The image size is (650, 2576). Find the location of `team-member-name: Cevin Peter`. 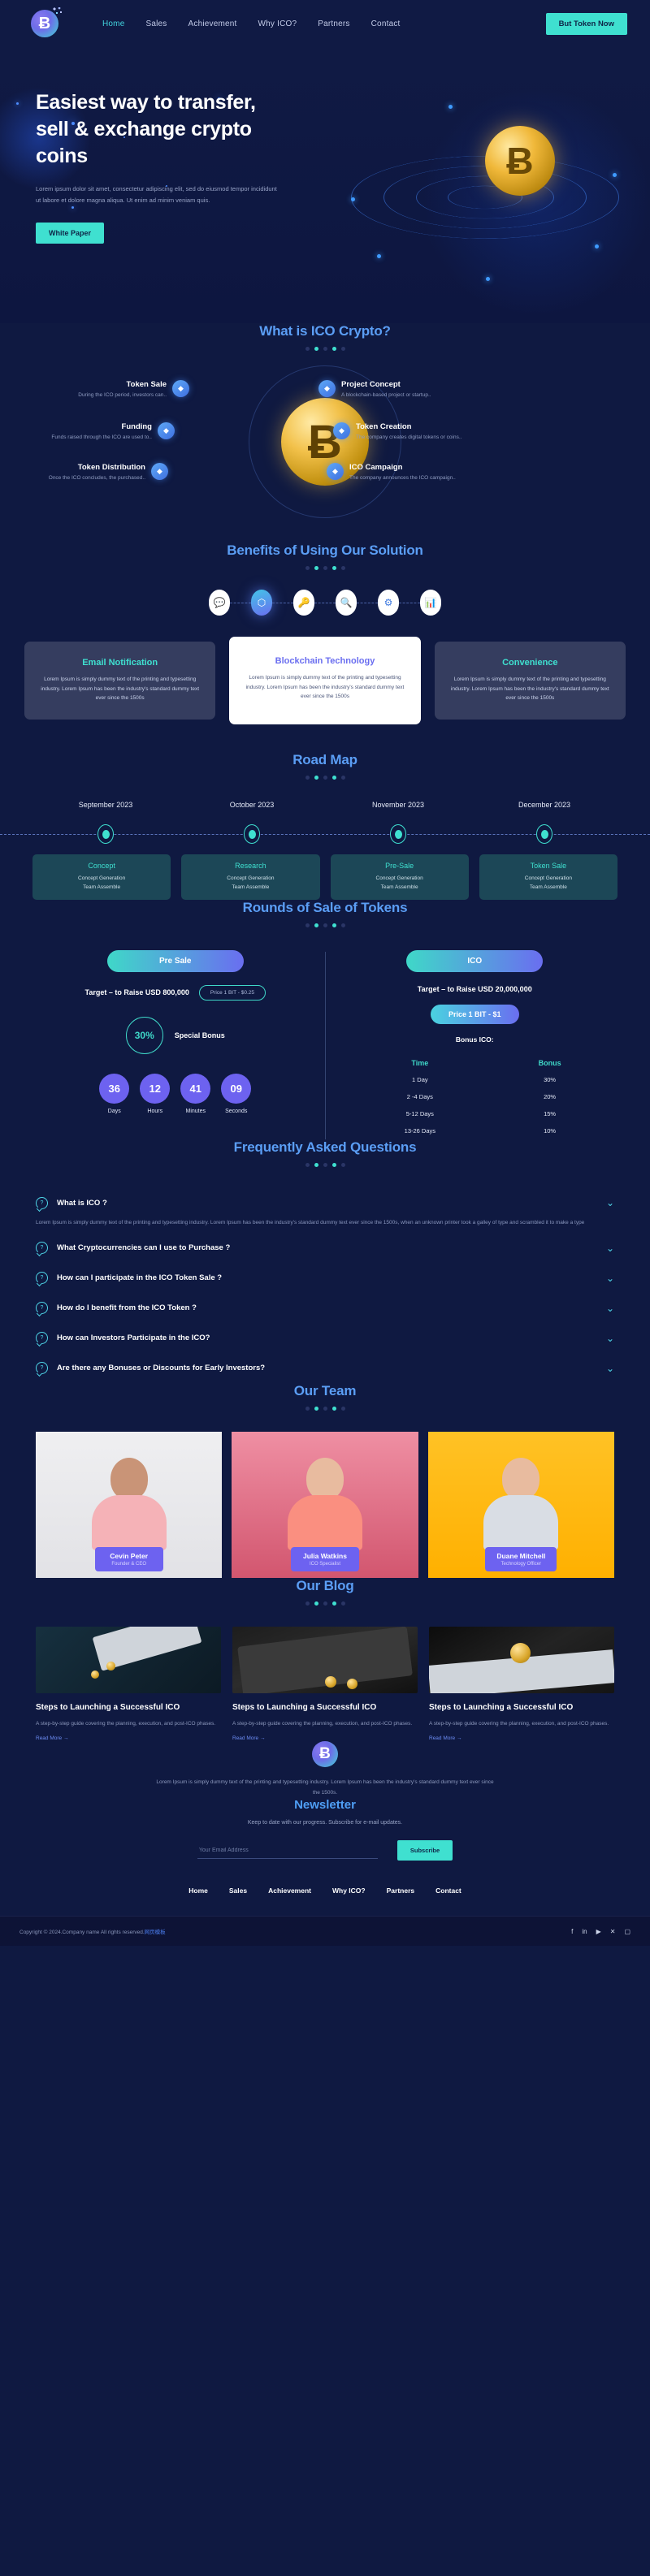

team-member-name: Cevin Peter is located at coordinates (129, 1557).